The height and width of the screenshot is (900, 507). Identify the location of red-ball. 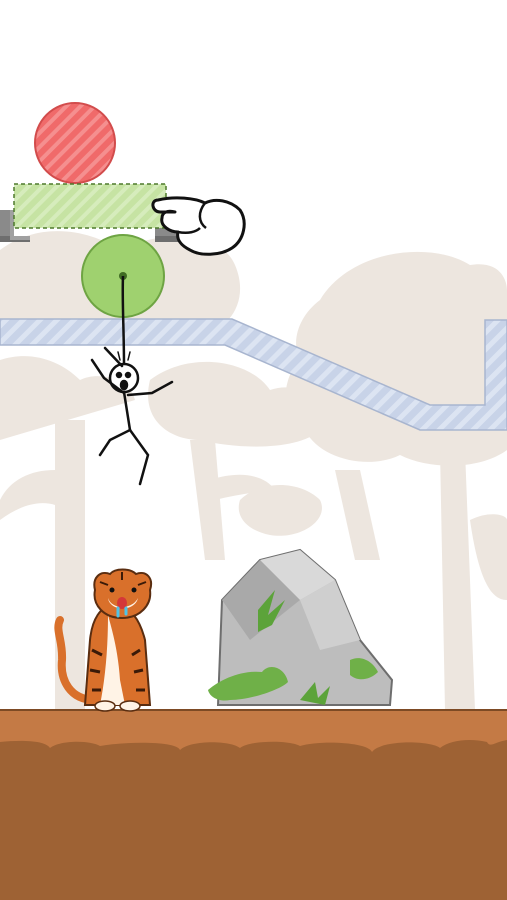
(75, 143).